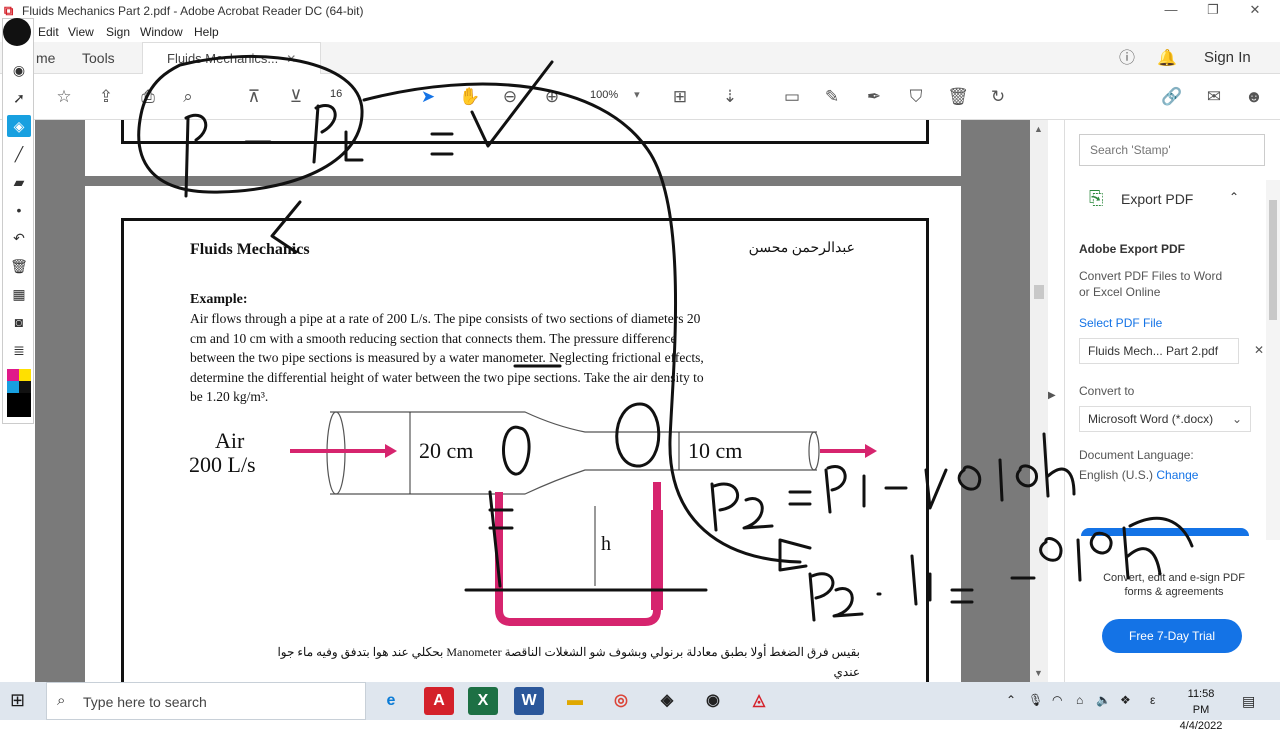 The height and width of the screenshot is (734, 1280). I want to click on stamp-icon: ⛉, so click(916, 97).